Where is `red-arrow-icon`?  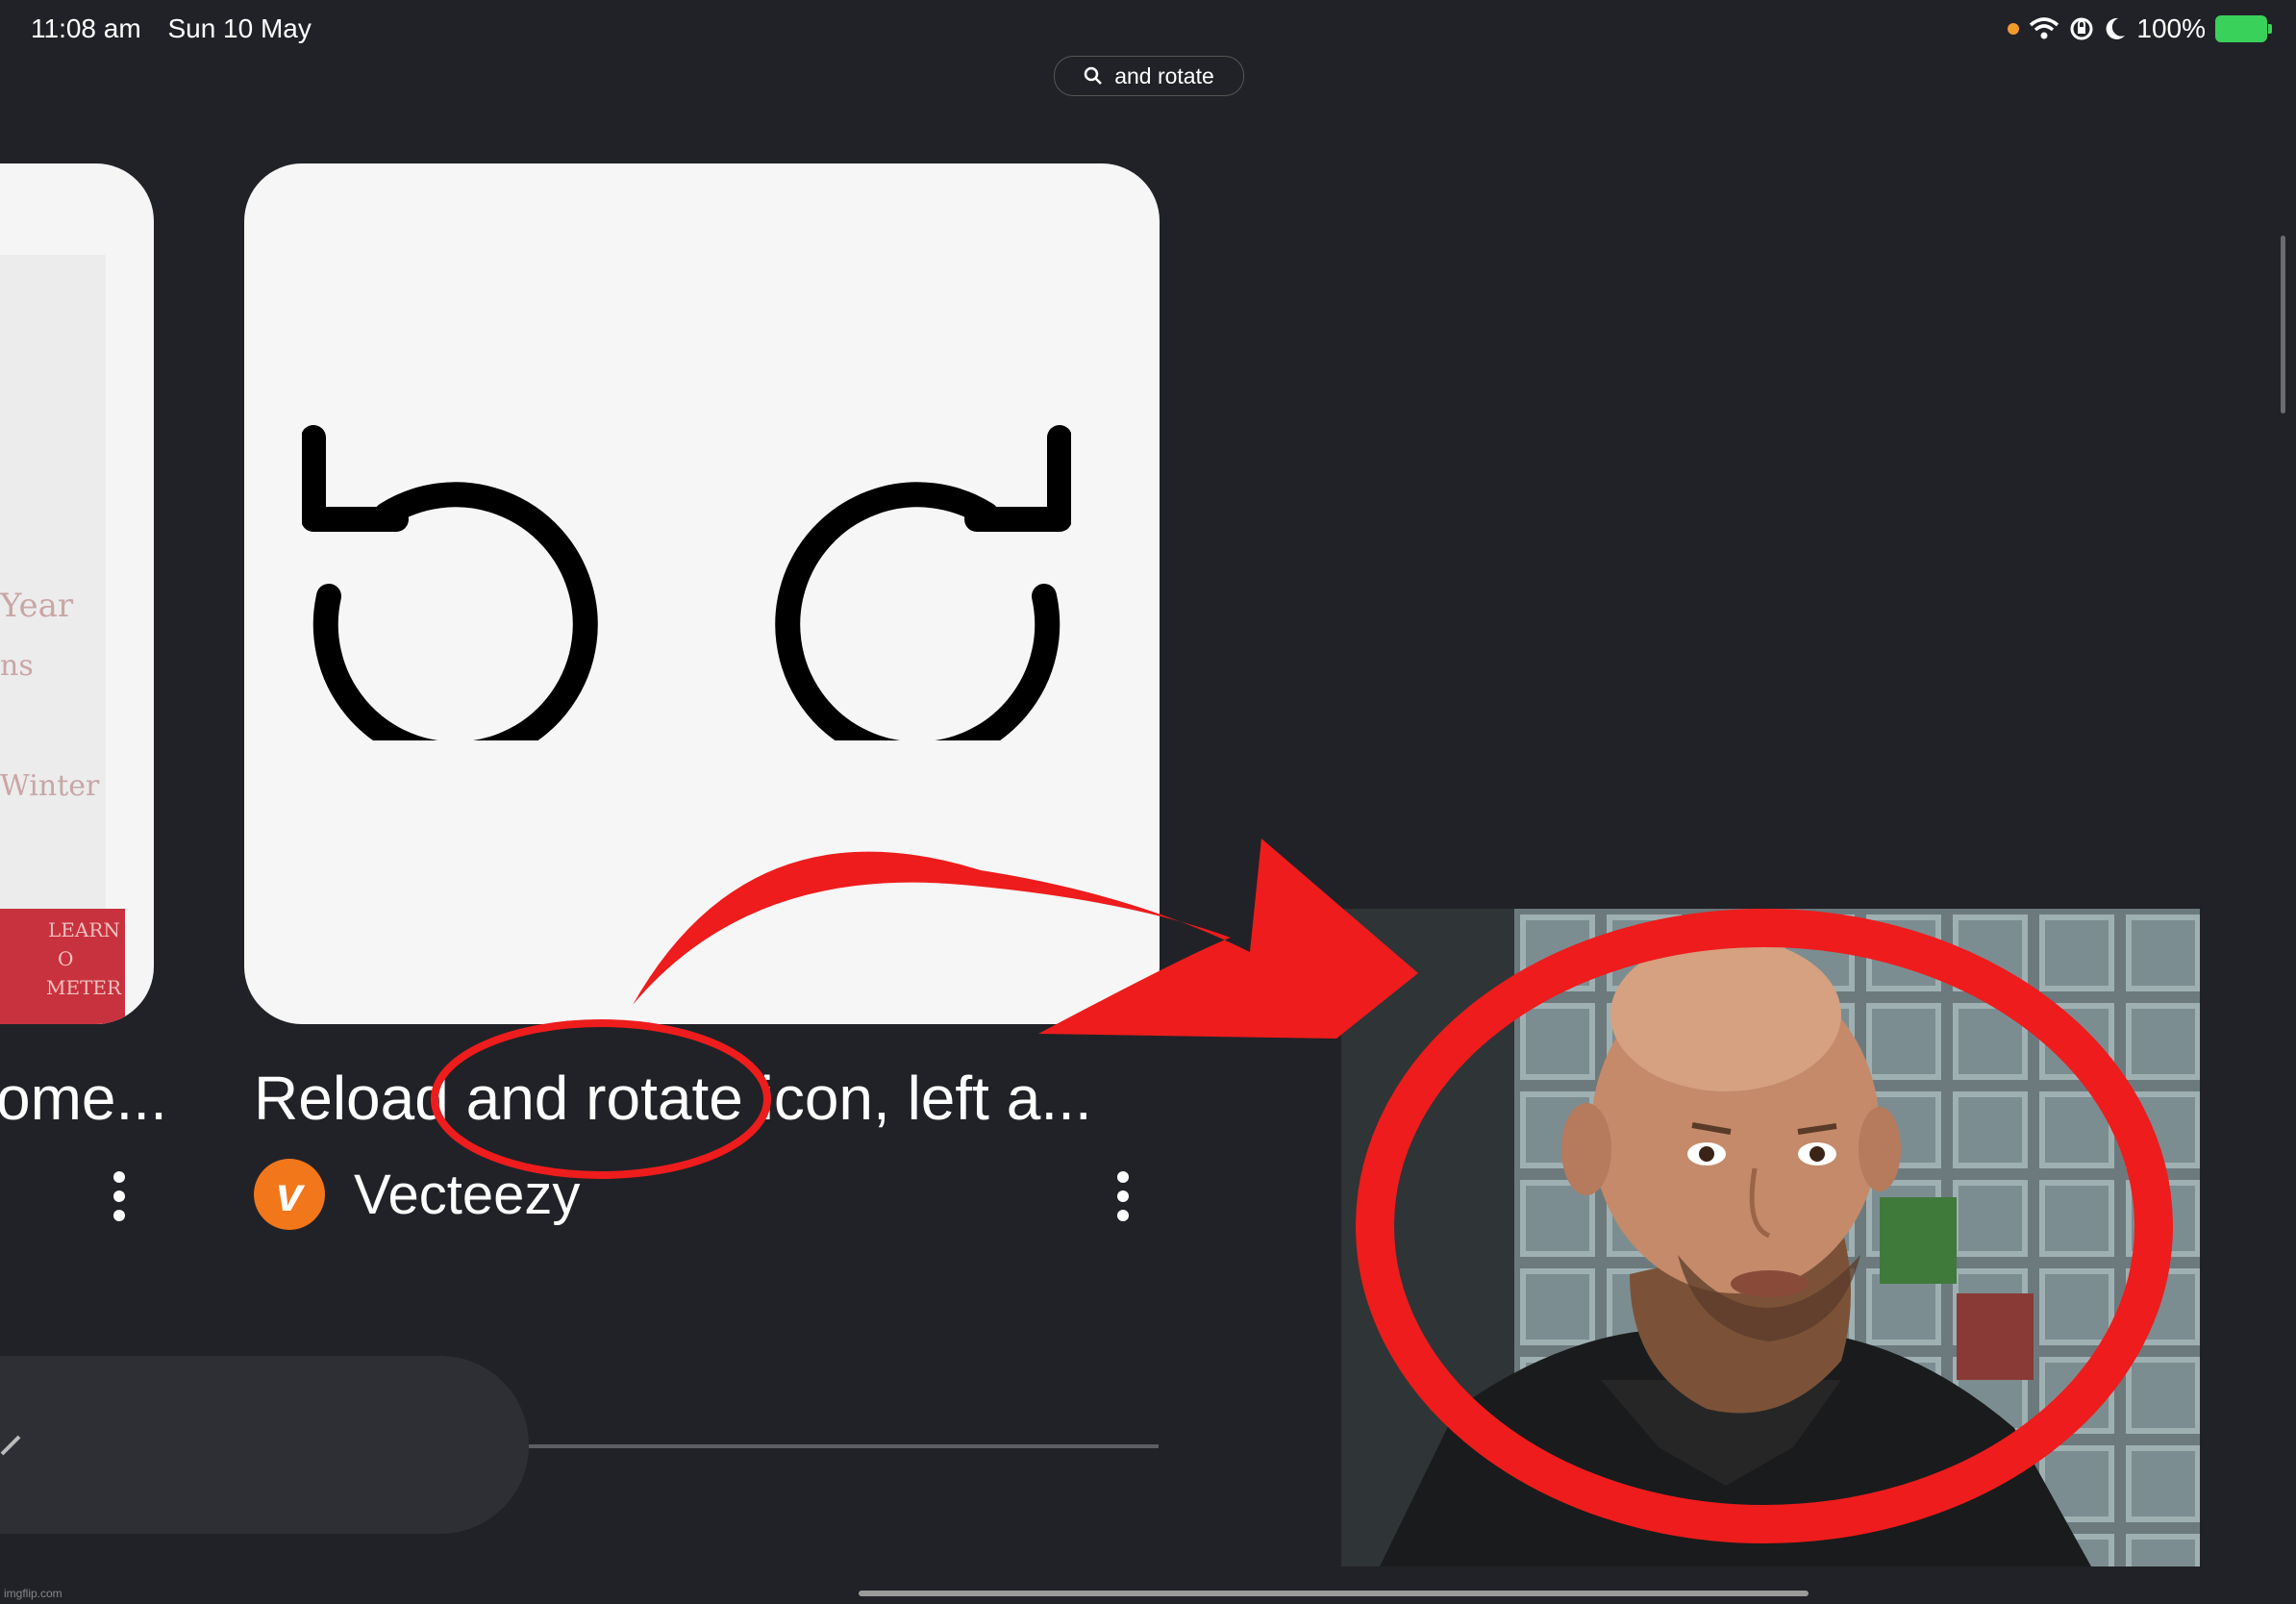 red-arrow-icon is located at coordinates (1025, 939).